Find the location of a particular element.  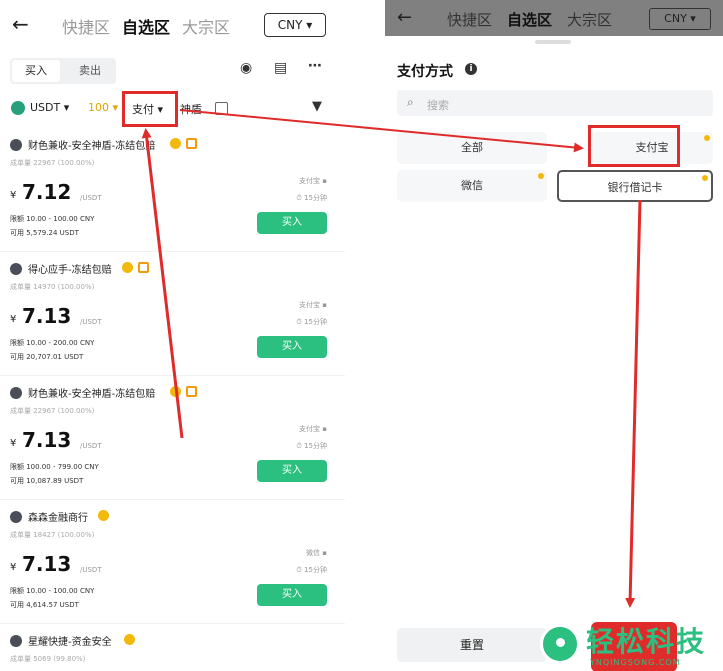

buy-tab: 买入 is located at coordinates (36, 71).